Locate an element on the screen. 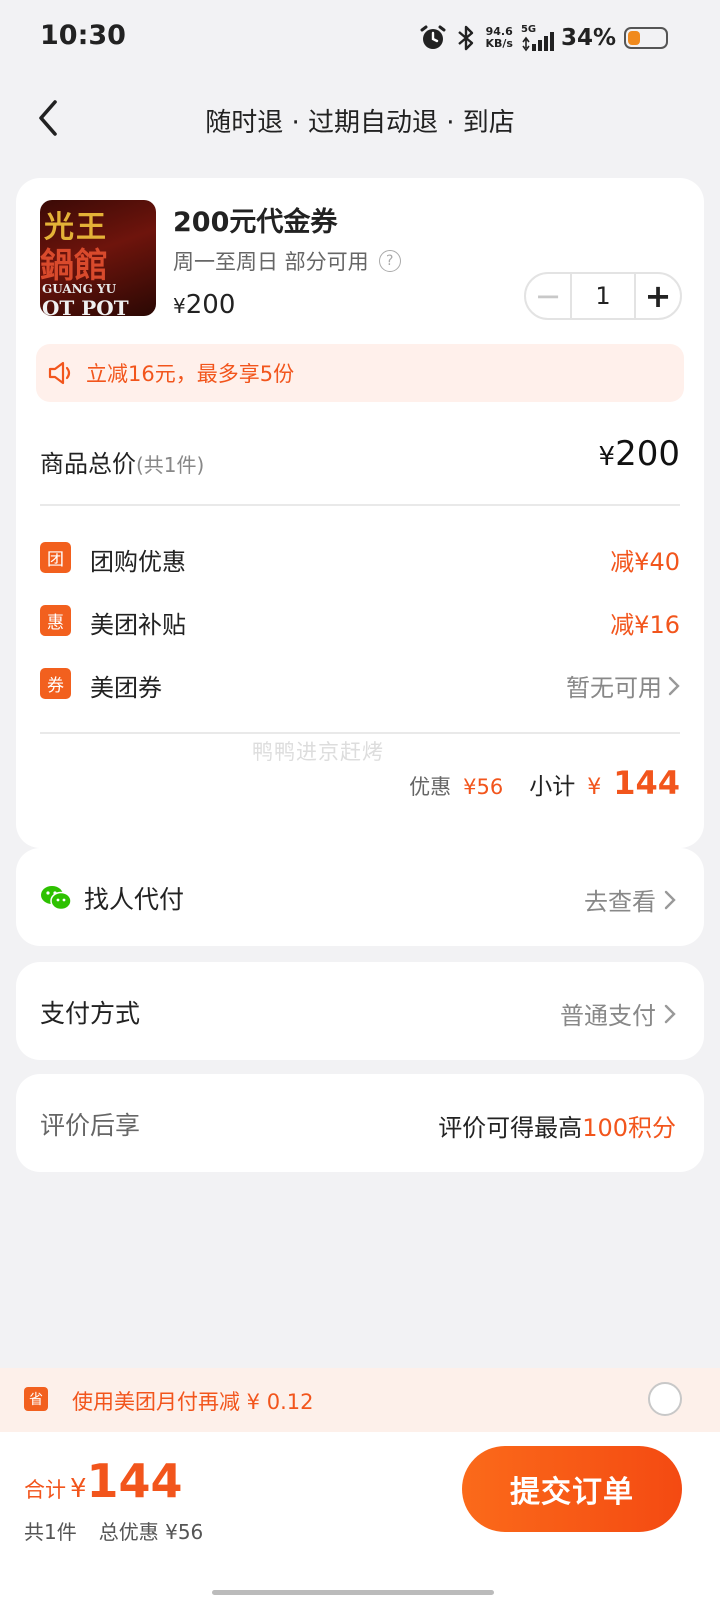  discount-row-group: 团 团购优惠 减¥40 is located at coordinates (360, 558).